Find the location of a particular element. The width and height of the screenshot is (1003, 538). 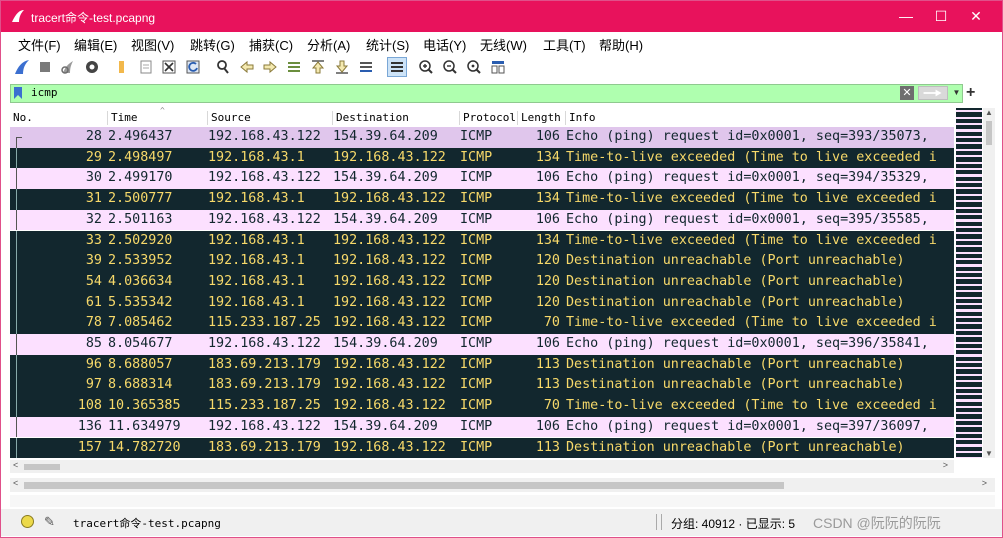

menu-analyze: 分析(A) is located at coordinates (328, 44).